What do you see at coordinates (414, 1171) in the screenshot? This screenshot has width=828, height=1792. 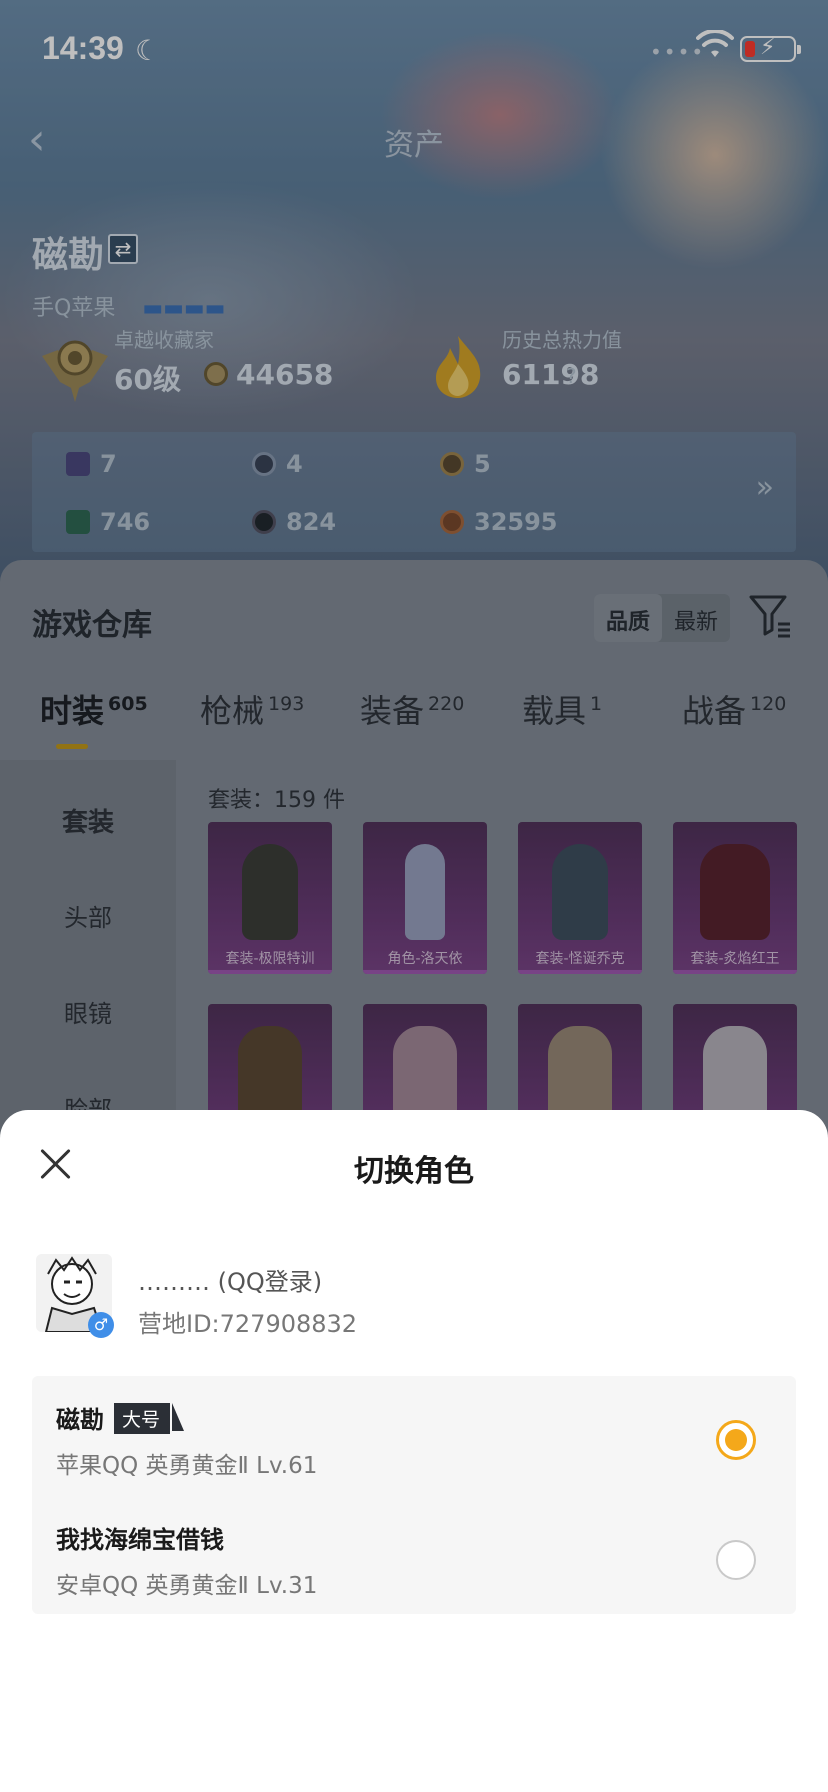 I see `sheet-title: 切换角色` at bounding box center [414, 1171].